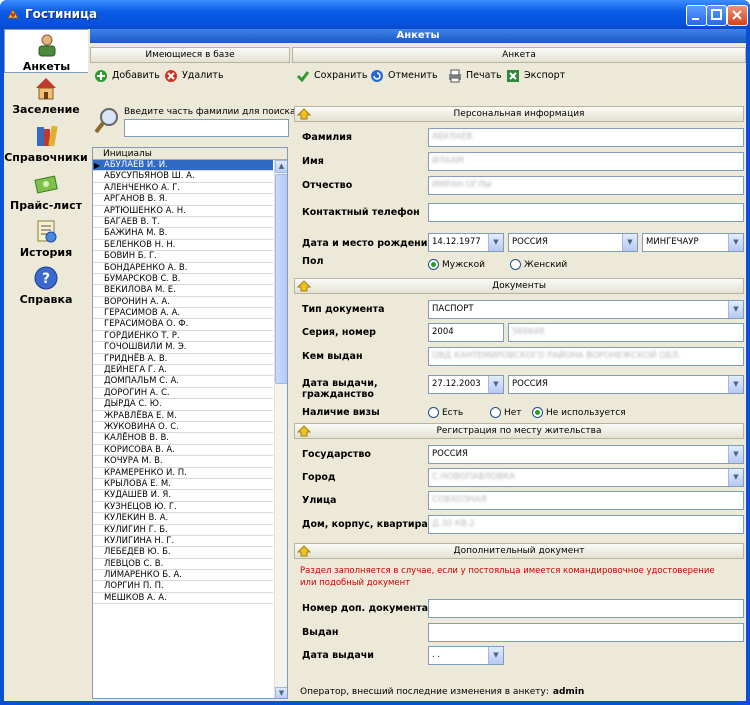  What do you see at coordinates (183, 530) in the screenshot?
I see `table-row: КУЛИГИН Г. Б.` at bounding box center [183, 530].